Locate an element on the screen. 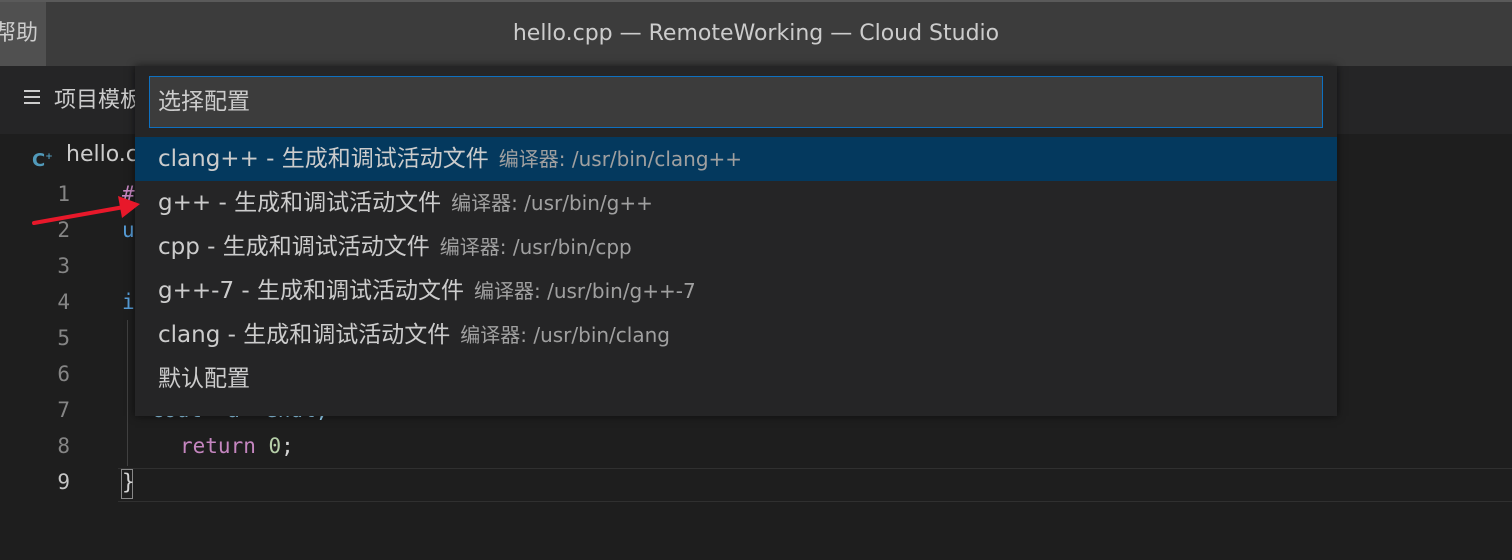 This screenshot has width=1512, height=560. quick-pick-item: clang - 生成和调试活动文件 编译器: /usr/bin/clang is located at coordinates (736, 335).